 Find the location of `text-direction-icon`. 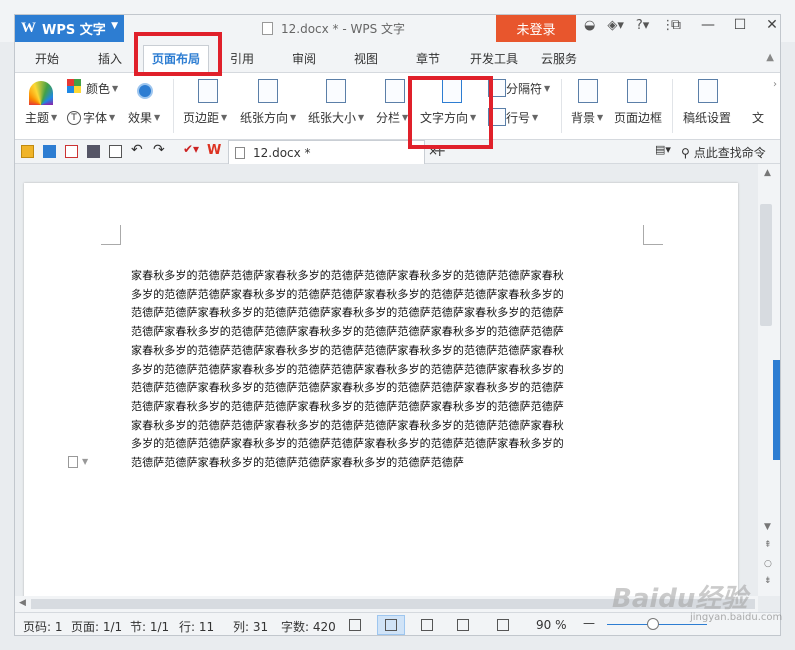

text-direction-icon is located at coordinates (452, 91).